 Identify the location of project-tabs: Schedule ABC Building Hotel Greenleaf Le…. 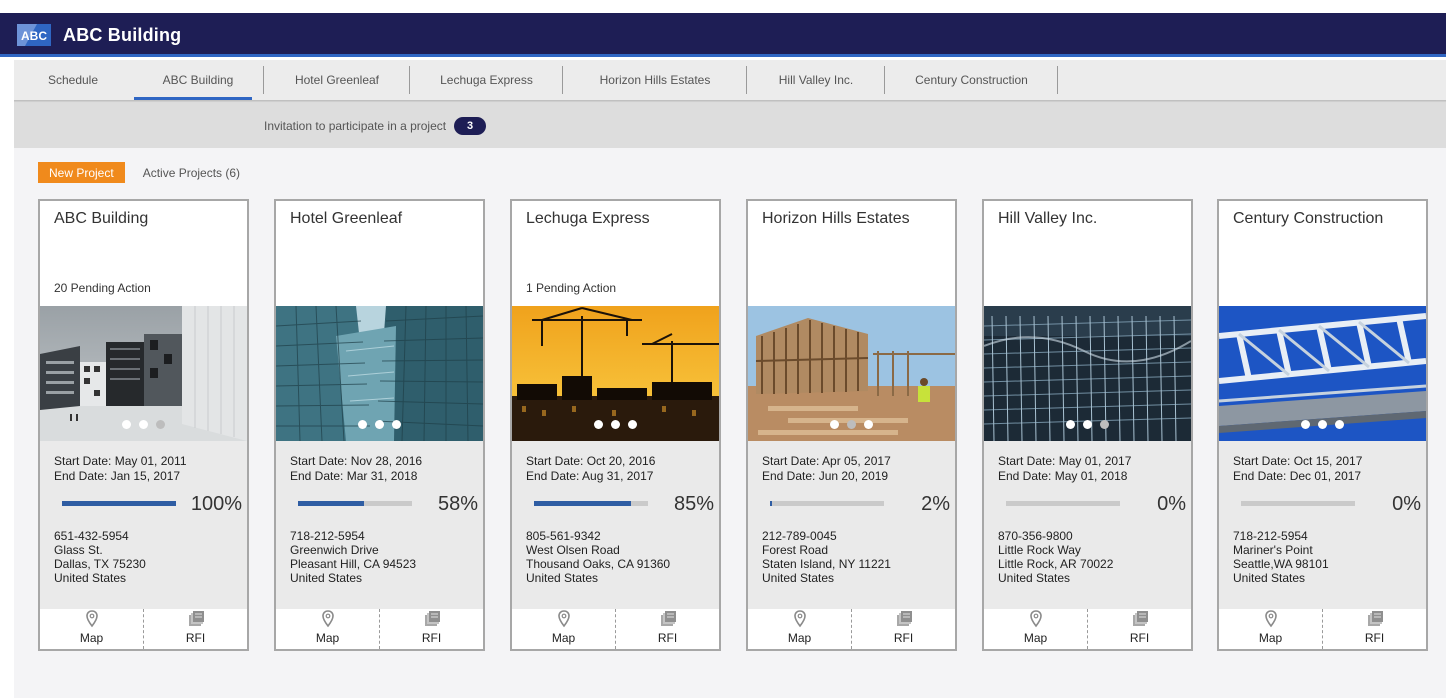
(730, 81).